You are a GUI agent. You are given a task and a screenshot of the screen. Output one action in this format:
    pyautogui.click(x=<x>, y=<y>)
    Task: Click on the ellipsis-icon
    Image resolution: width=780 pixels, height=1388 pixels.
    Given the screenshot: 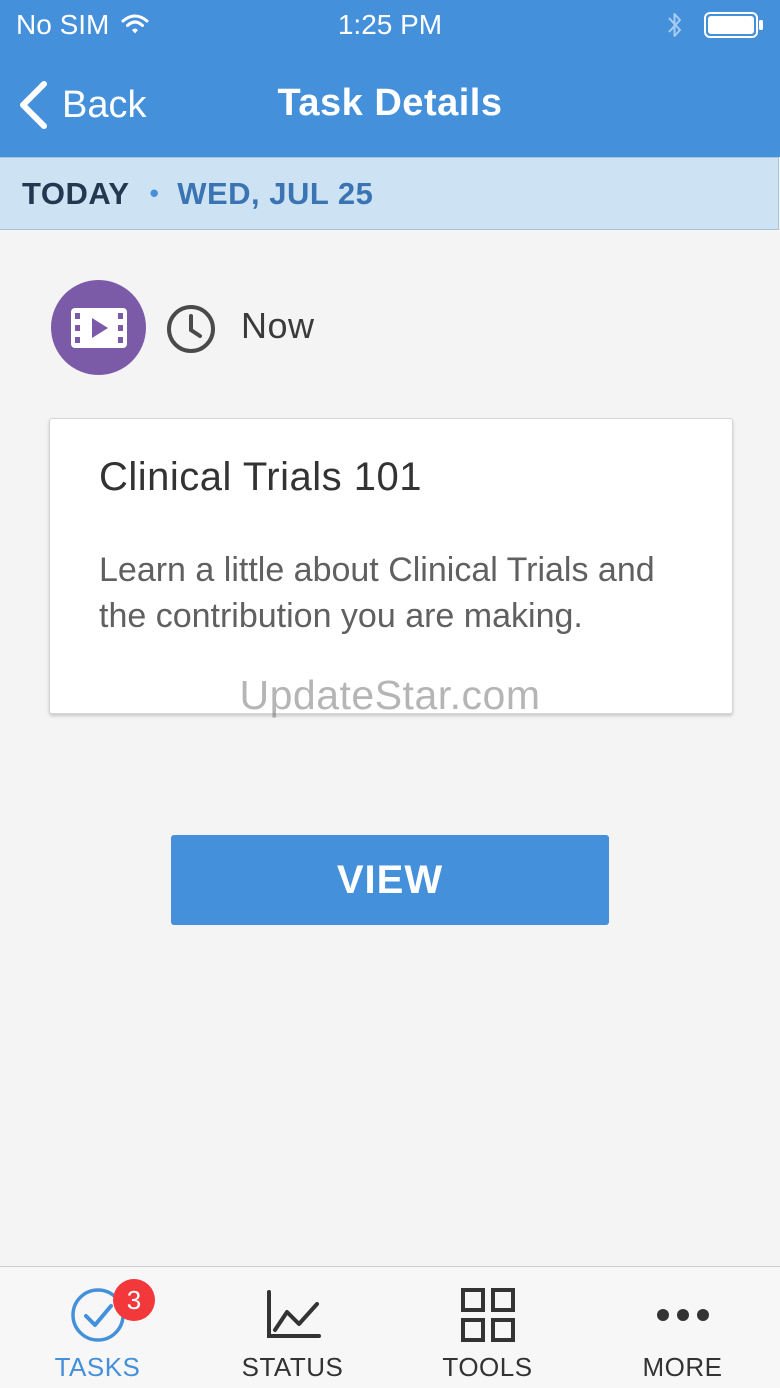 What is the action you would take?
    pyautogui.click(x=682, y=1315)
    